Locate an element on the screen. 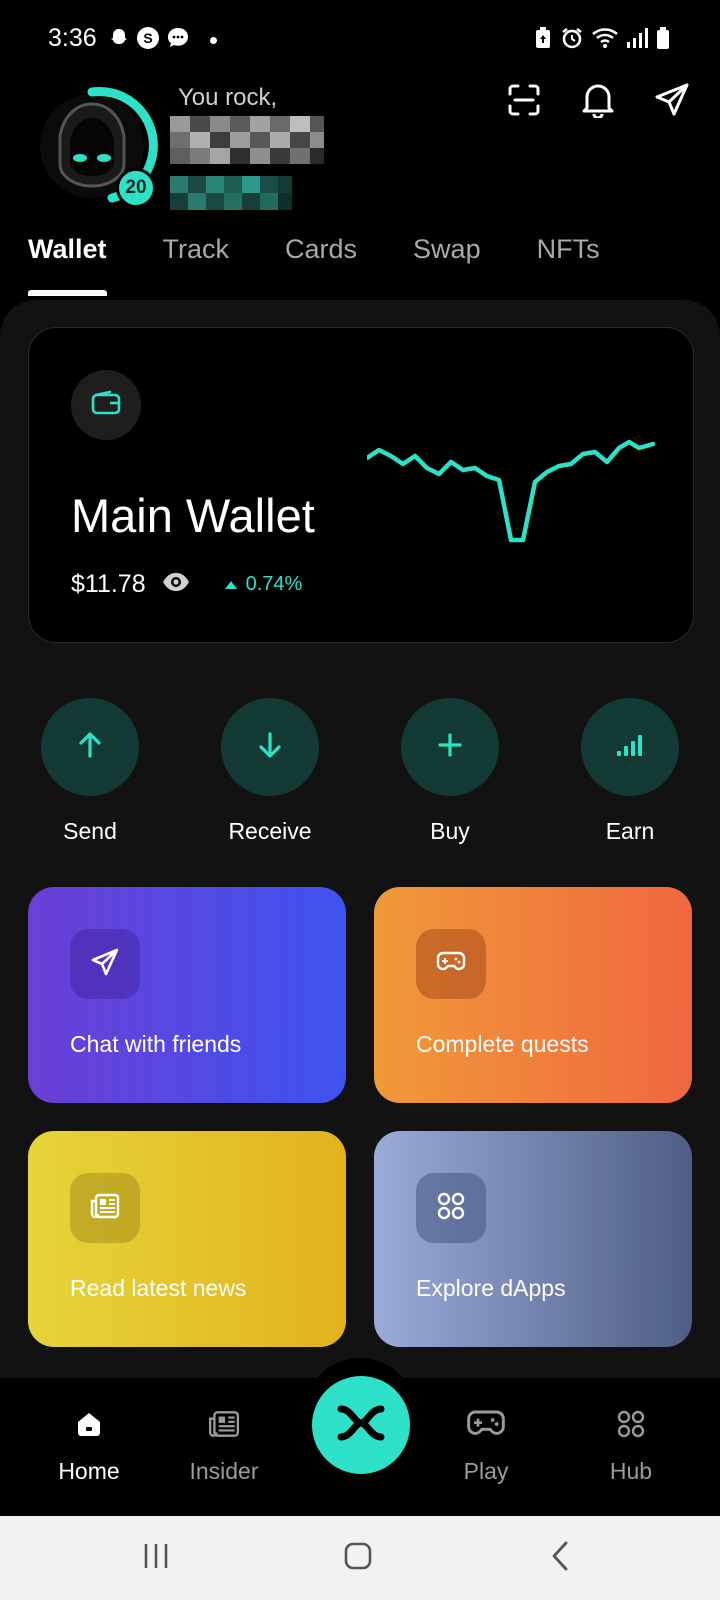  earn-action-circle is located at coordinates (630, 747).